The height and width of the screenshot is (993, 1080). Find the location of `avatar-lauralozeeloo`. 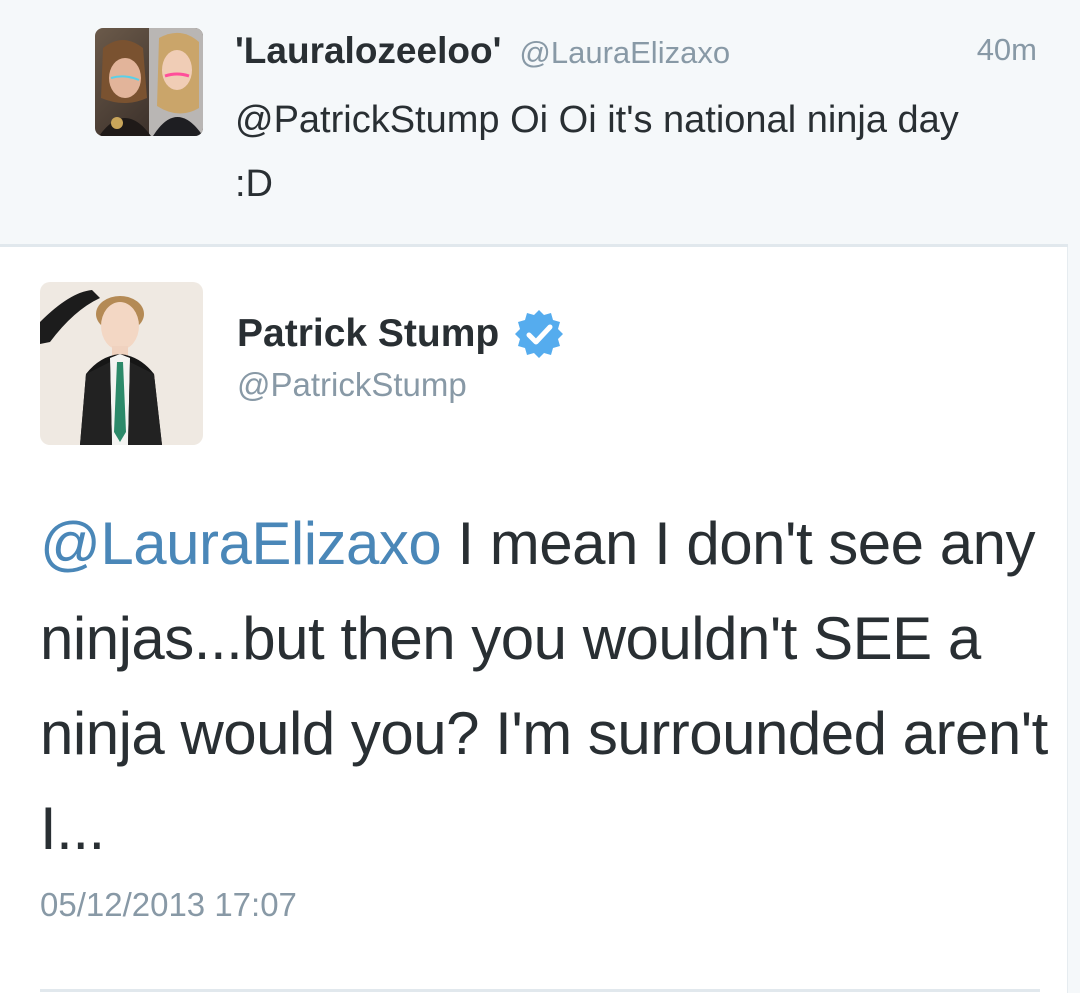

avatar-lauralozeeloo is located at coordinates (149, 82).